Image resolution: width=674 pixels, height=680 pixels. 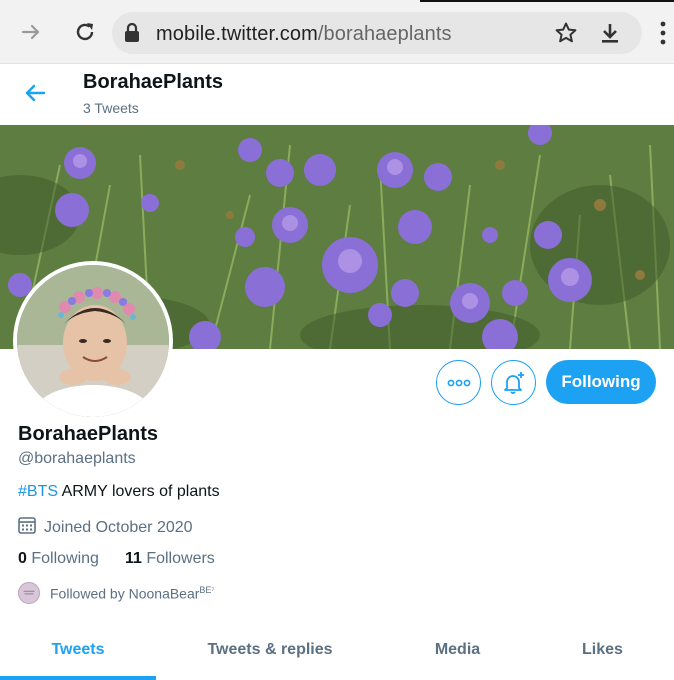 I want to click on tab-tweets: Tweets, so click(x=78, y=650).